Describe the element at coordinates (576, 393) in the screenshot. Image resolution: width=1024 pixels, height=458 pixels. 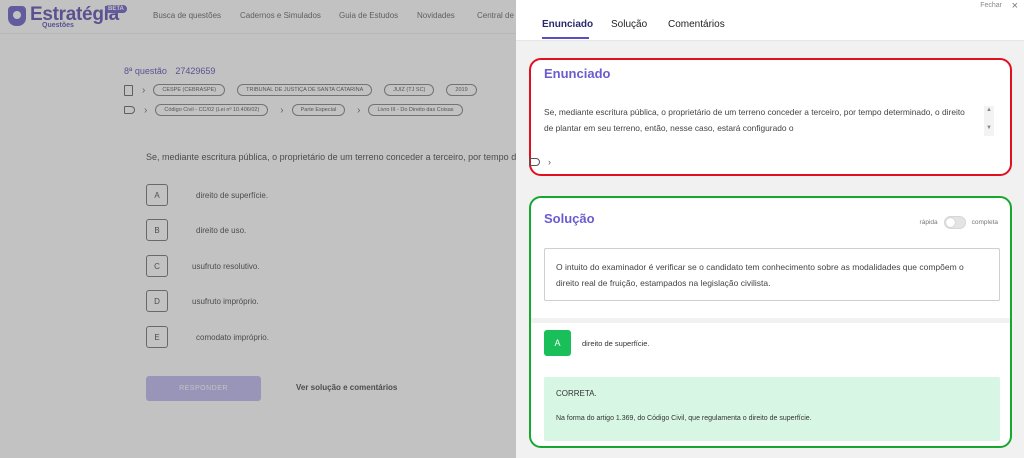
I see `correct-label: CORRETA.` at that location.